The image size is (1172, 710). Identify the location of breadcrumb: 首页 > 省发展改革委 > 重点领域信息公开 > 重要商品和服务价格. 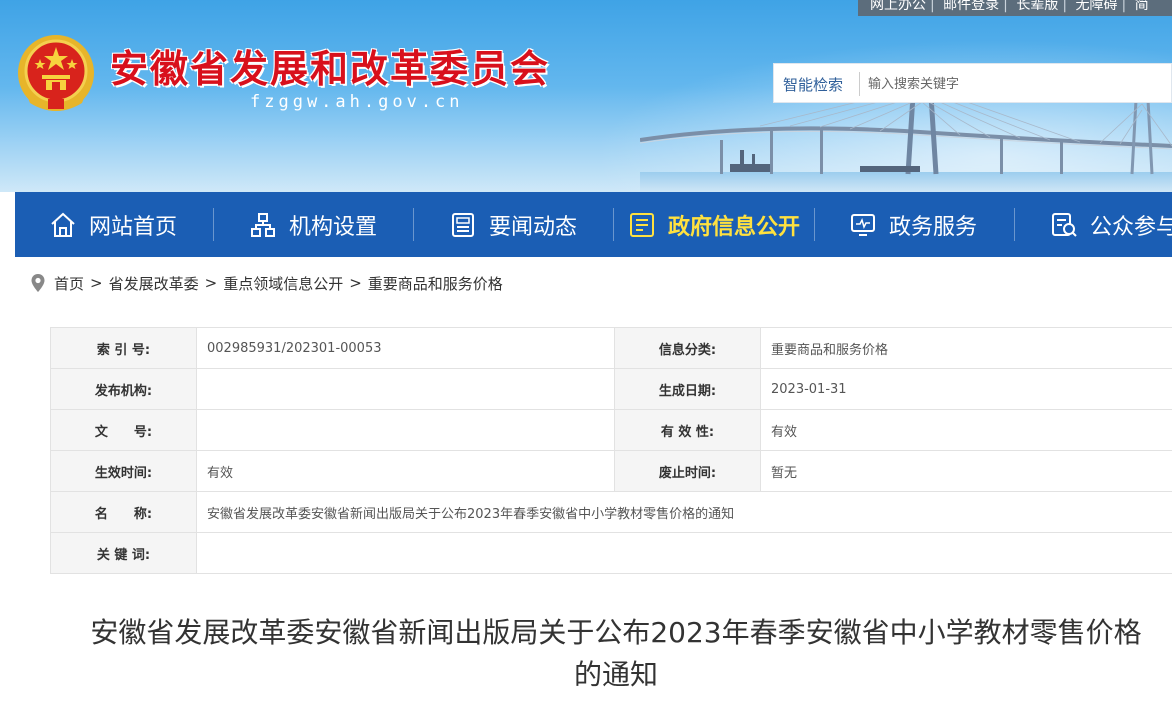
(266, 283).